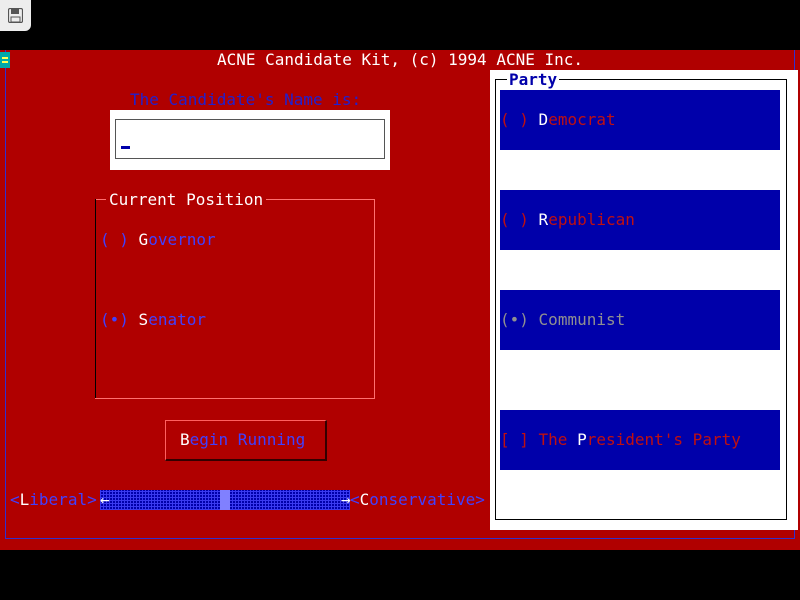 The width and height of the screenshot is (800, 600). What do you see at coordinates (182, 239) in the screenshot?
I see `governor-label: overnor` at bounding box center [182, 239].